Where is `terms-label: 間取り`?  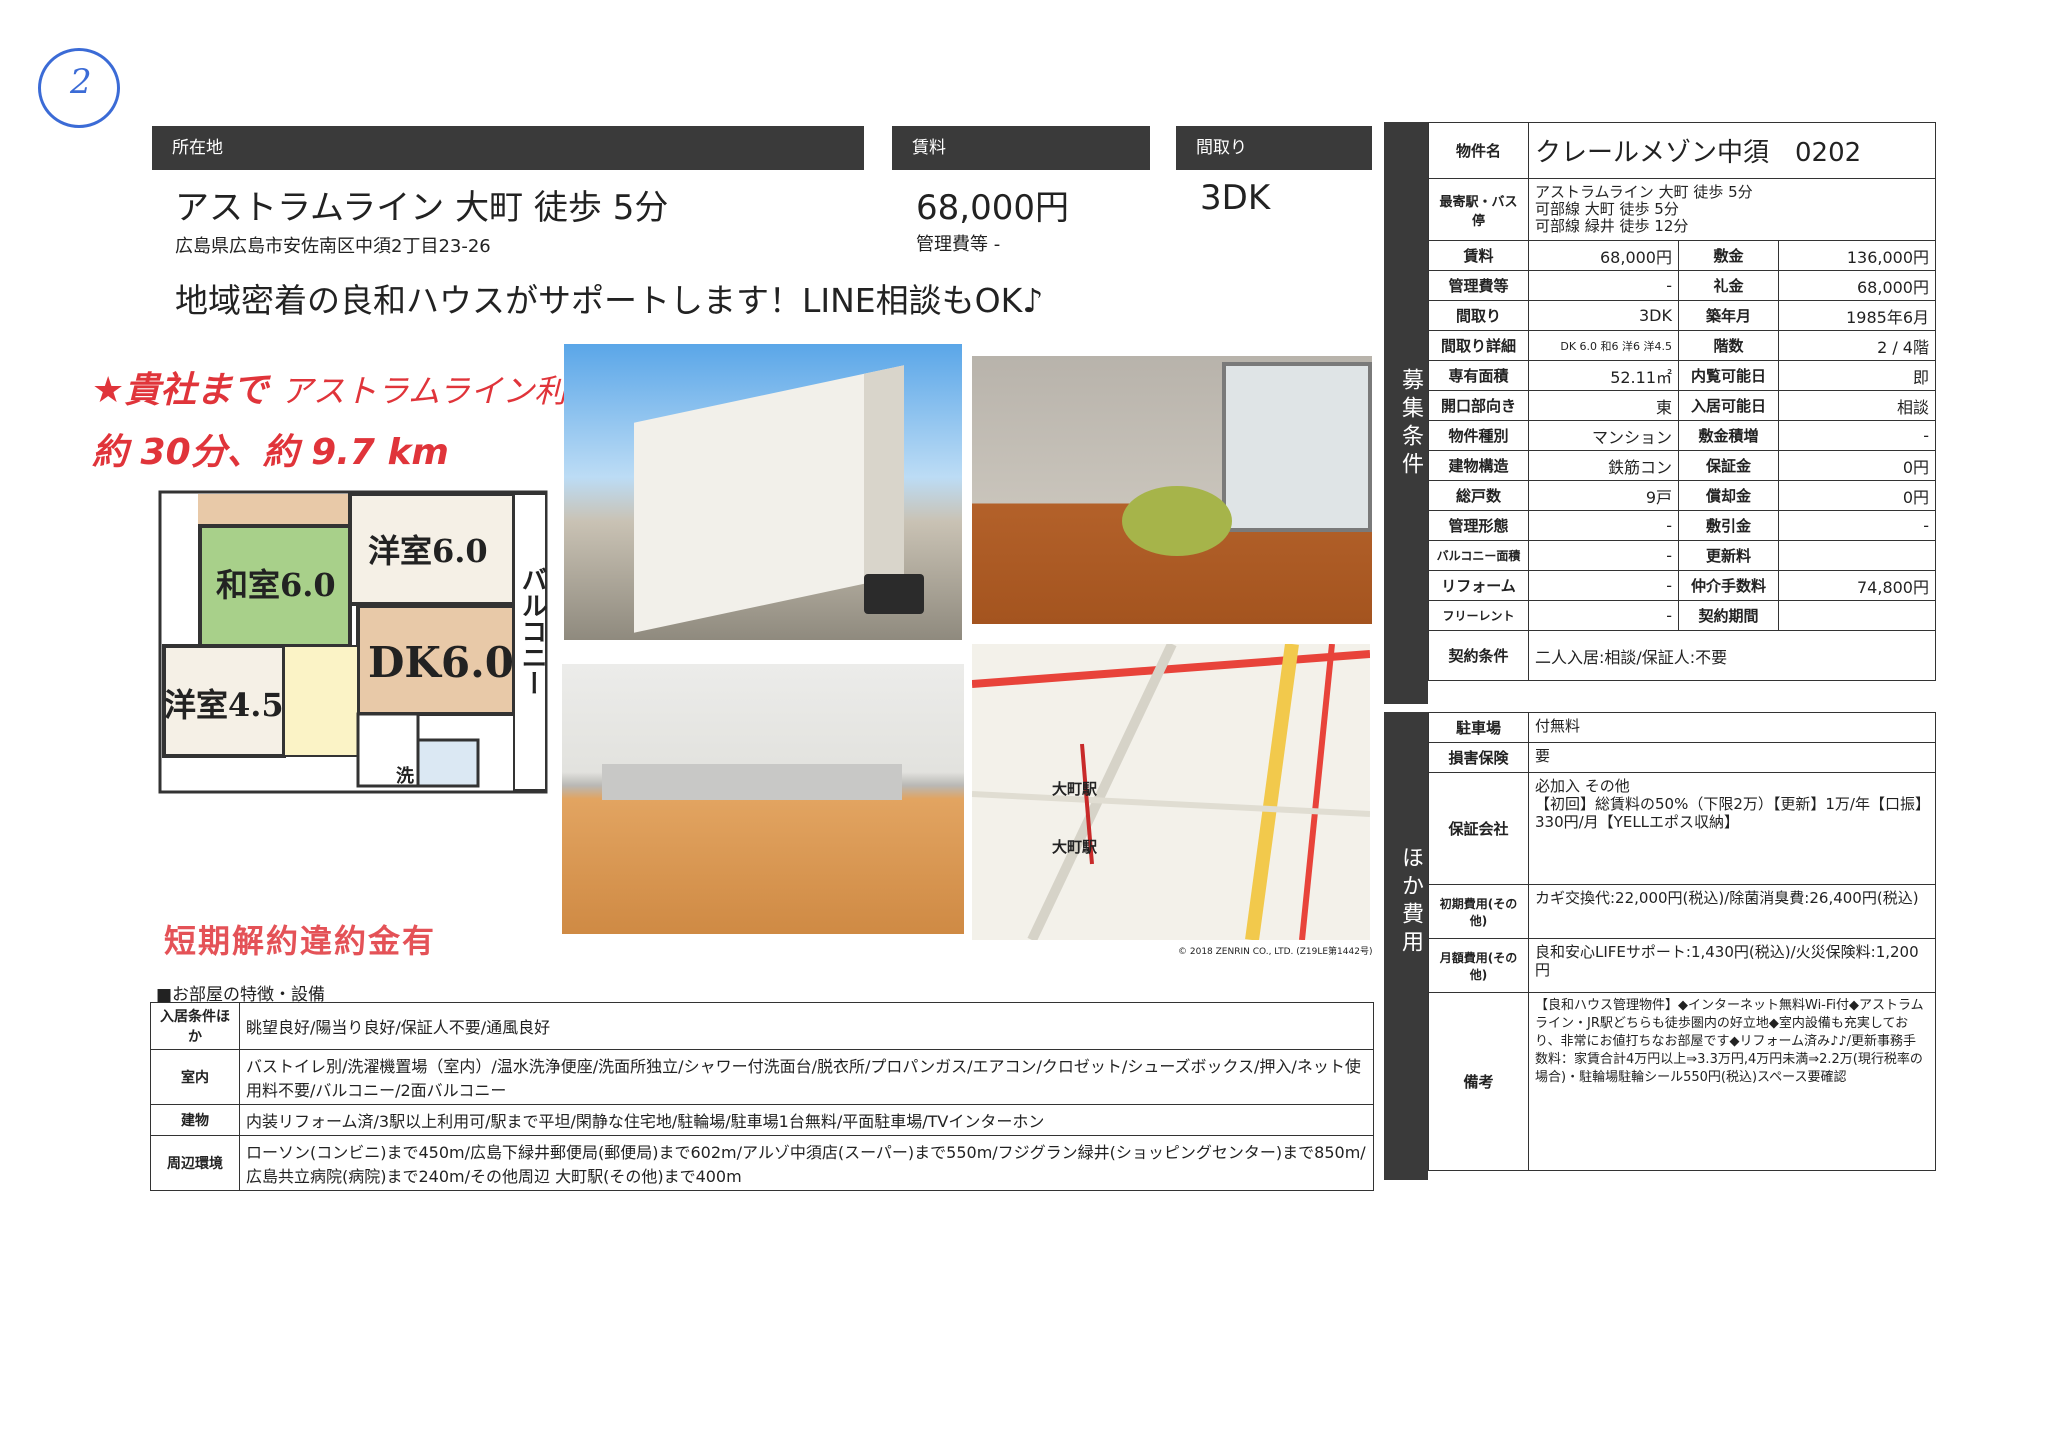 terms-label: 間取り is located at coordinates (1478, 315).